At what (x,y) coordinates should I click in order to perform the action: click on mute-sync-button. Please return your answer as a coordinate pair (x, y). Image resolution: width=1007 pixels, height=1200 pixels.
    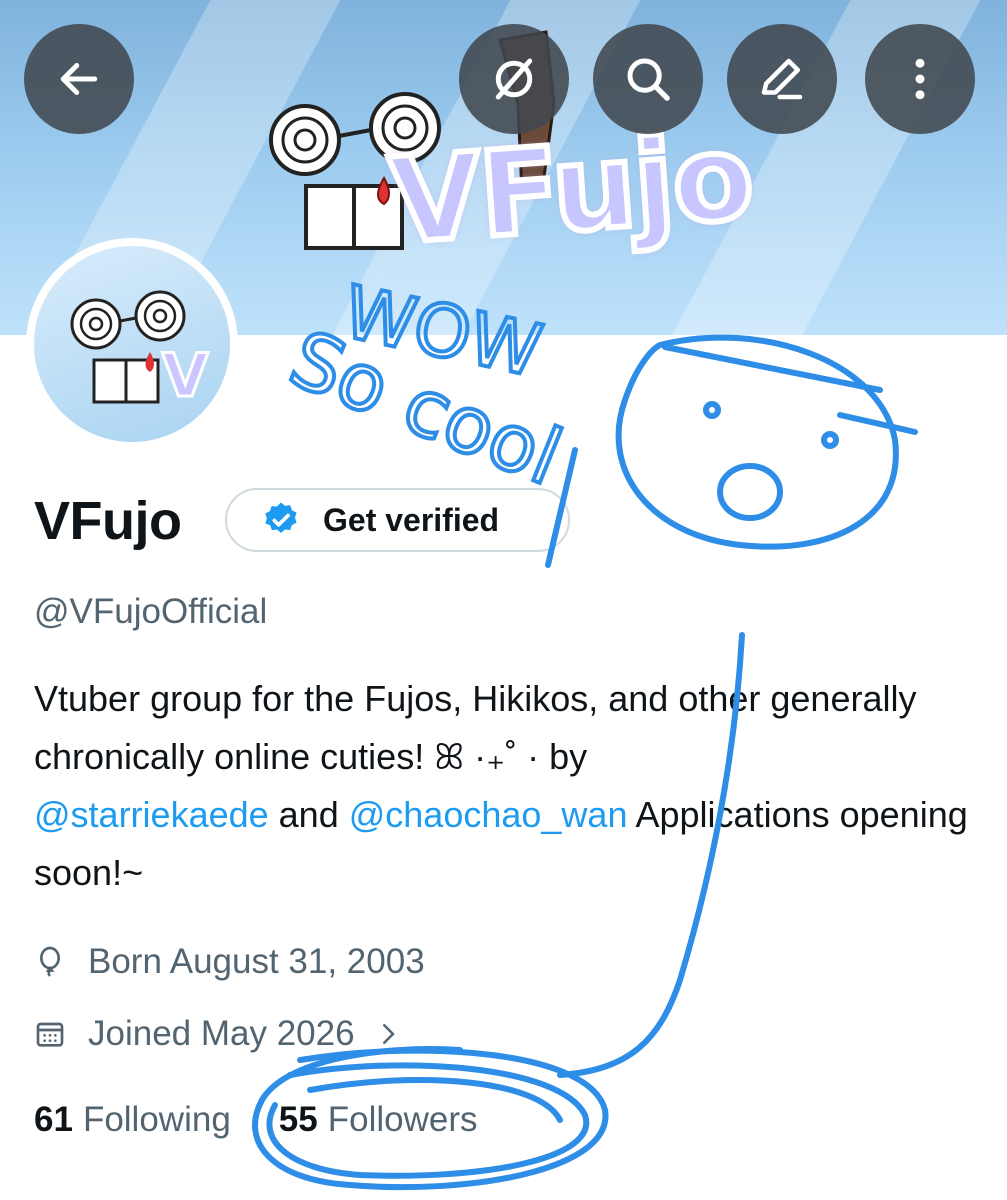
    Looking at the image, I should click on (514, 79).